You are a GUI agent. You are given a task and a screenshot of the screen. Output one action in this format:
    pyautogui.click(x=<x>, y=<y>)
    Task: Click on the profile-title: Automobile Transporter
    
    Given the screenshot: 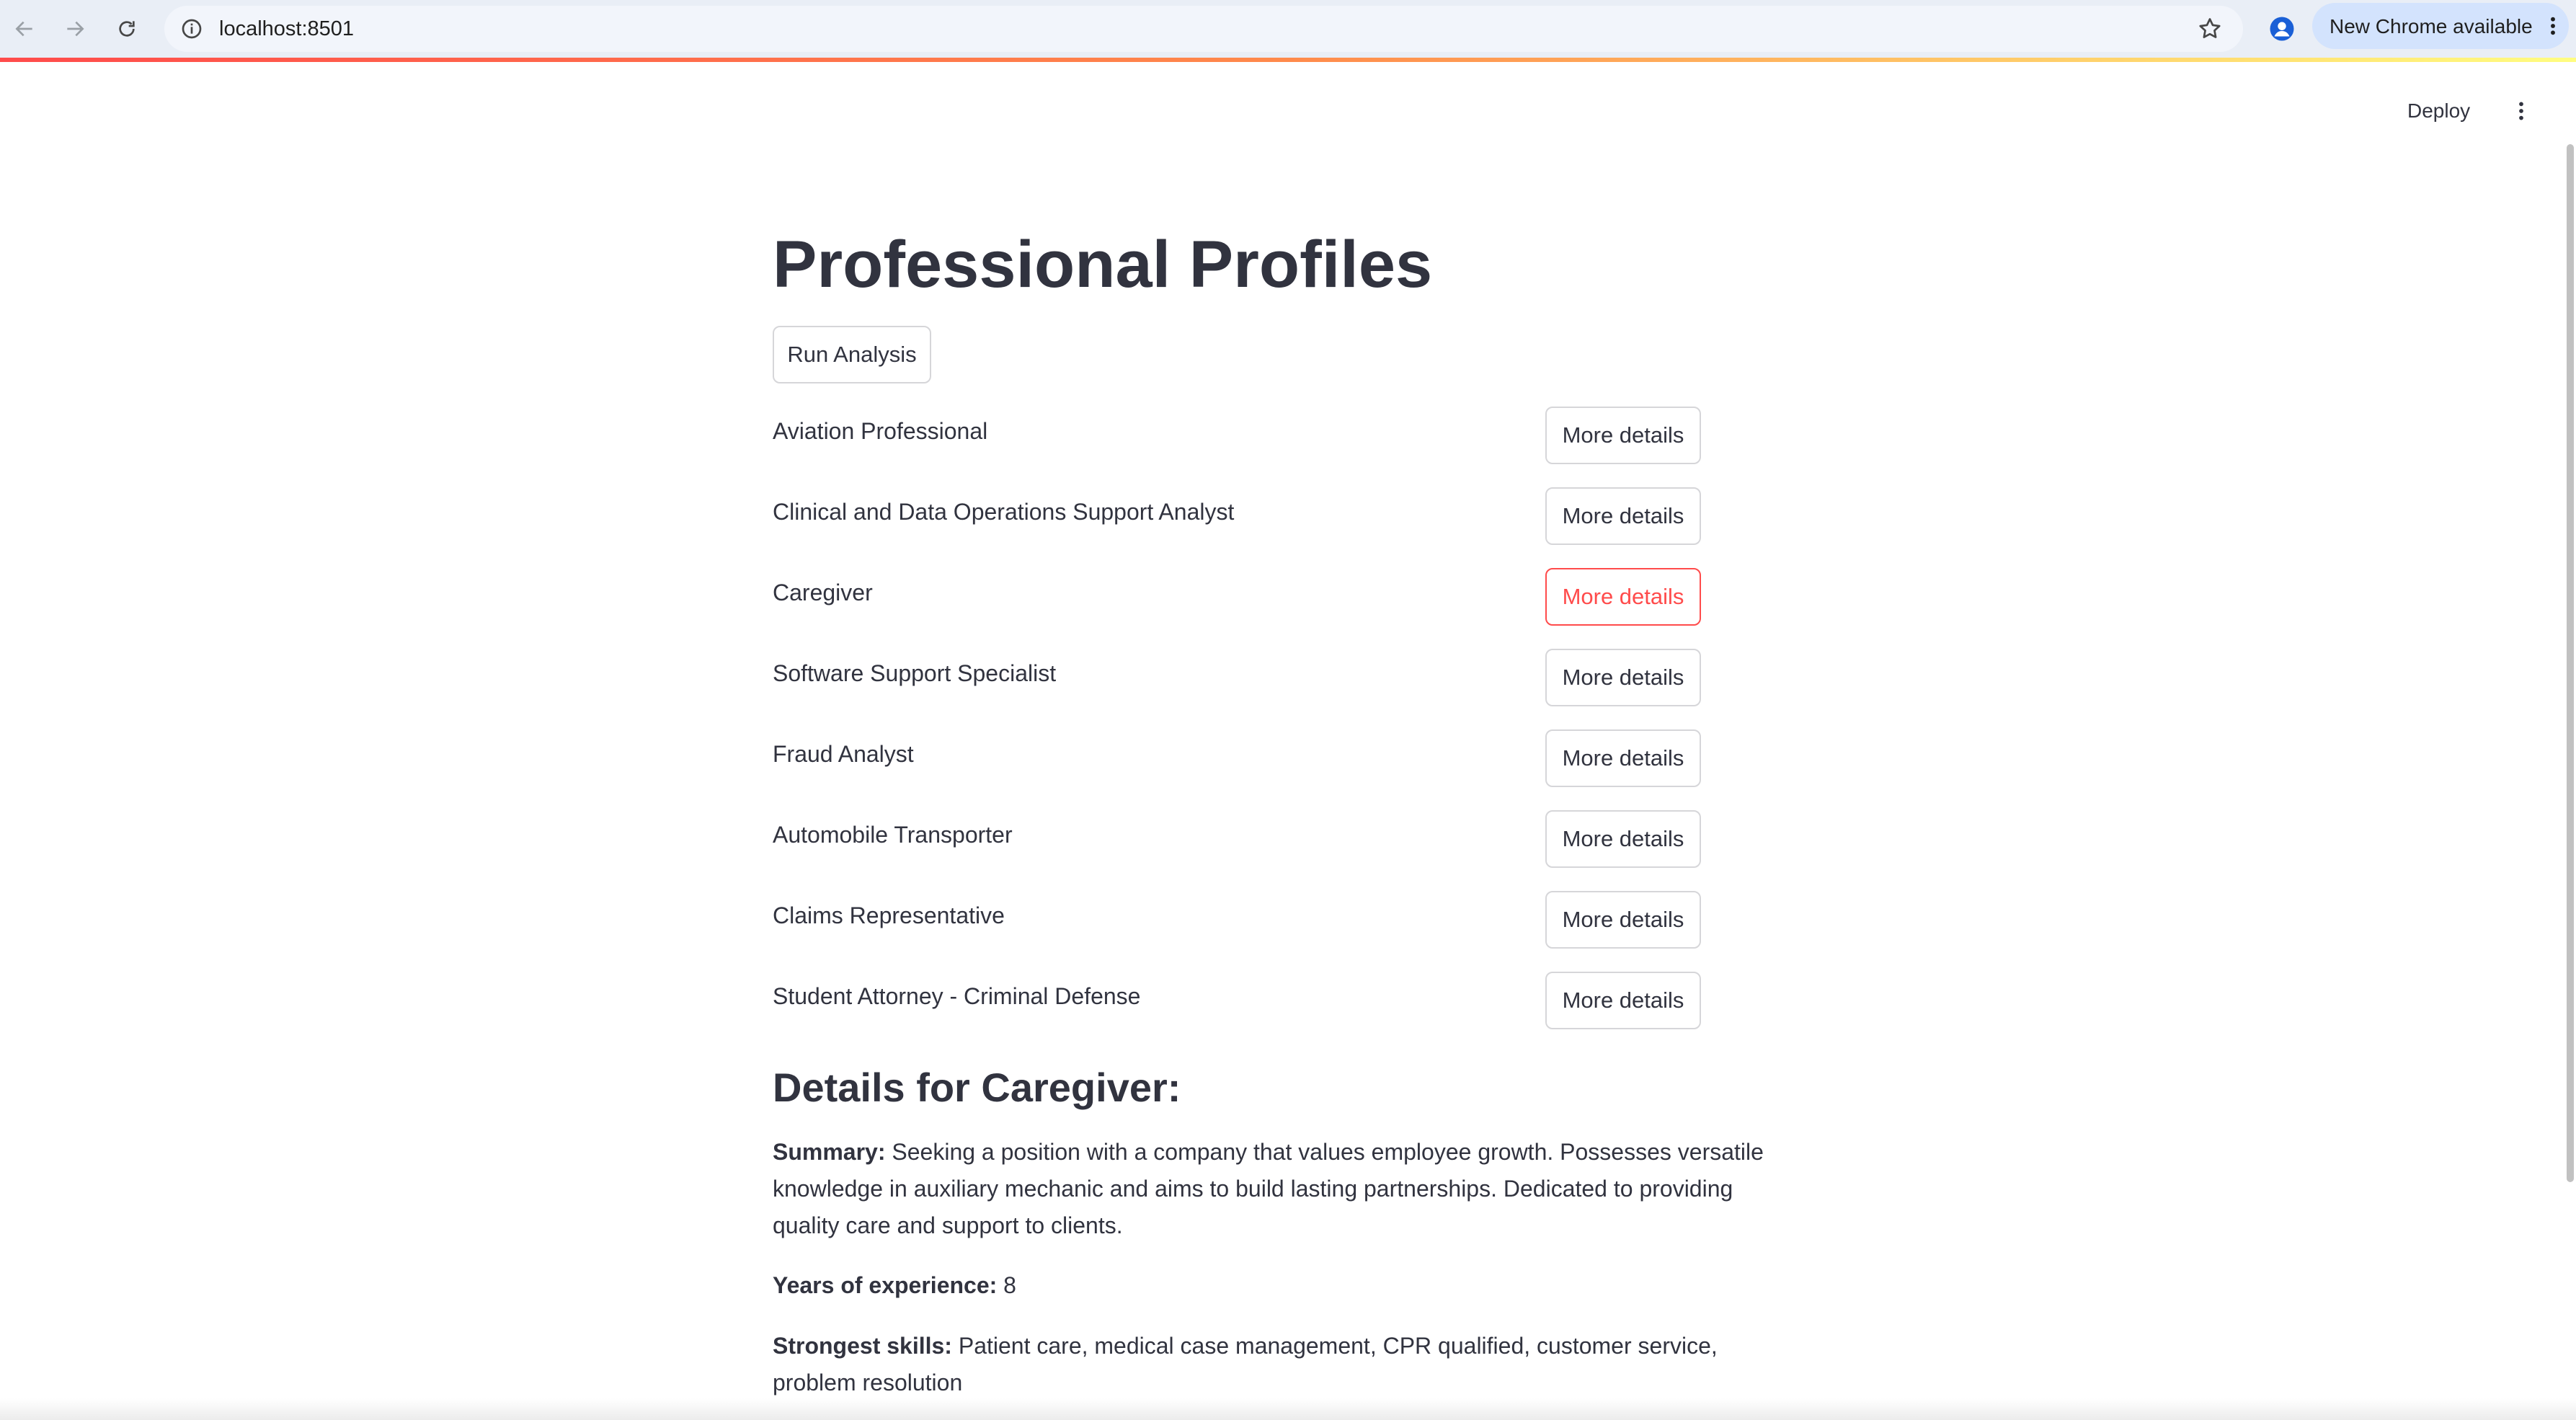 What is the action you would take?
    pyautogui.click(x=893, y=835)
    